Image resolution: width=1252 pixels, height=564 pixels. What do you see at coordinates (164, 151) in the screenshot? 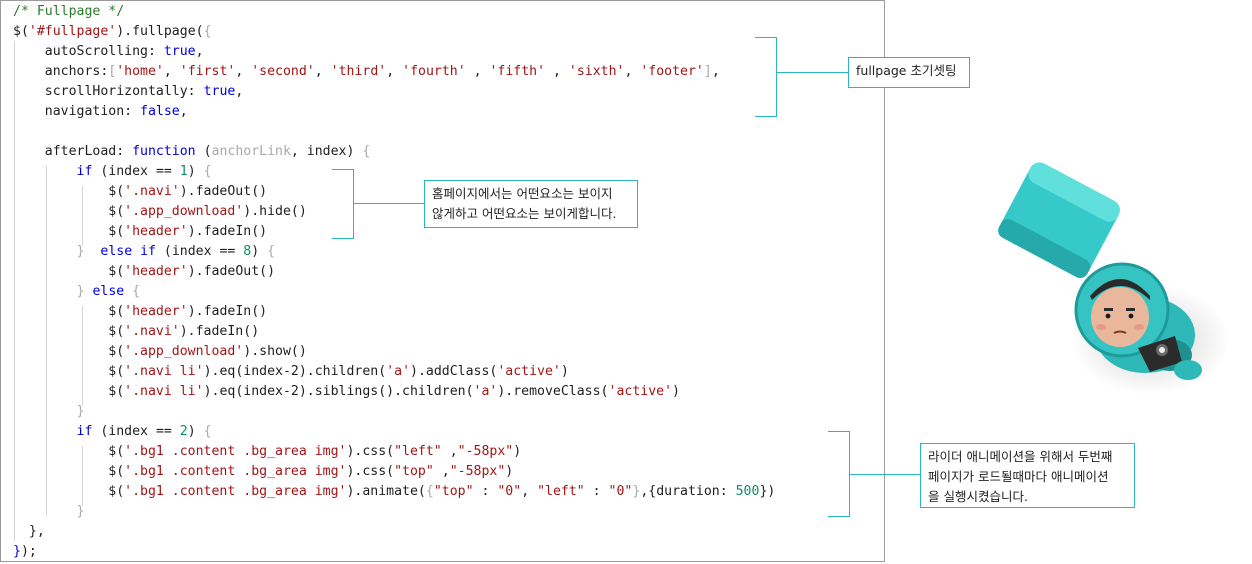
I see `code-keyword: function` at bounding box center [164, 151].